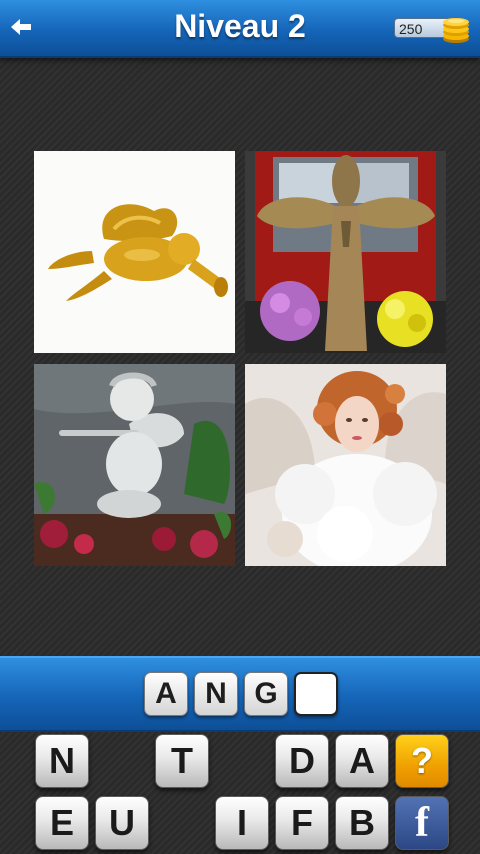 The width and height of the screenshot is (480, 854). Describe the element at coordinates (122, 823) in the screenshot. I see `letter-key: U` at that location.